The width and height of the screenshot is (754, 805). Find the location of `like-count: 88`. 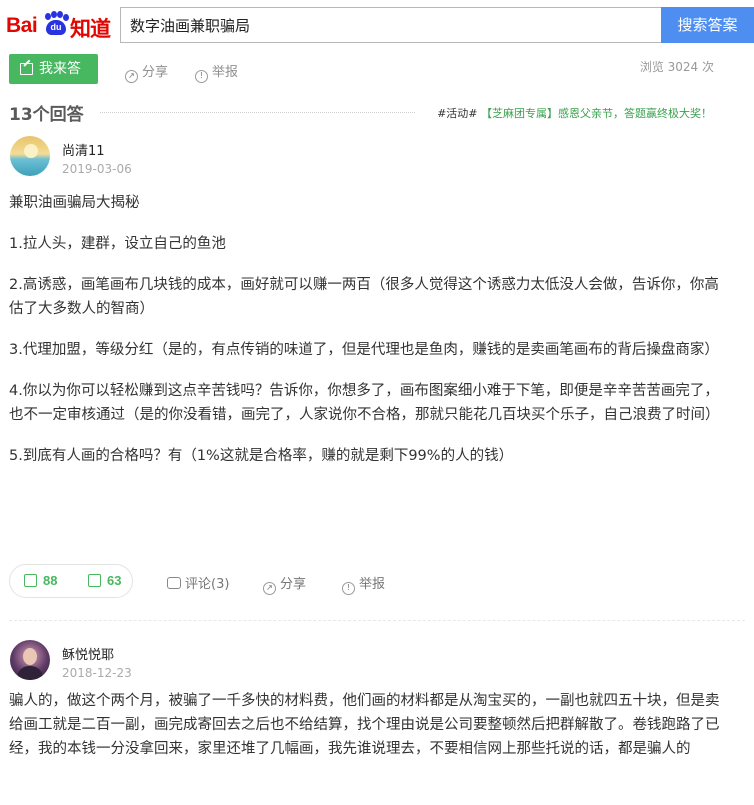

like-count: 88 is located at coordinates (50, 580).